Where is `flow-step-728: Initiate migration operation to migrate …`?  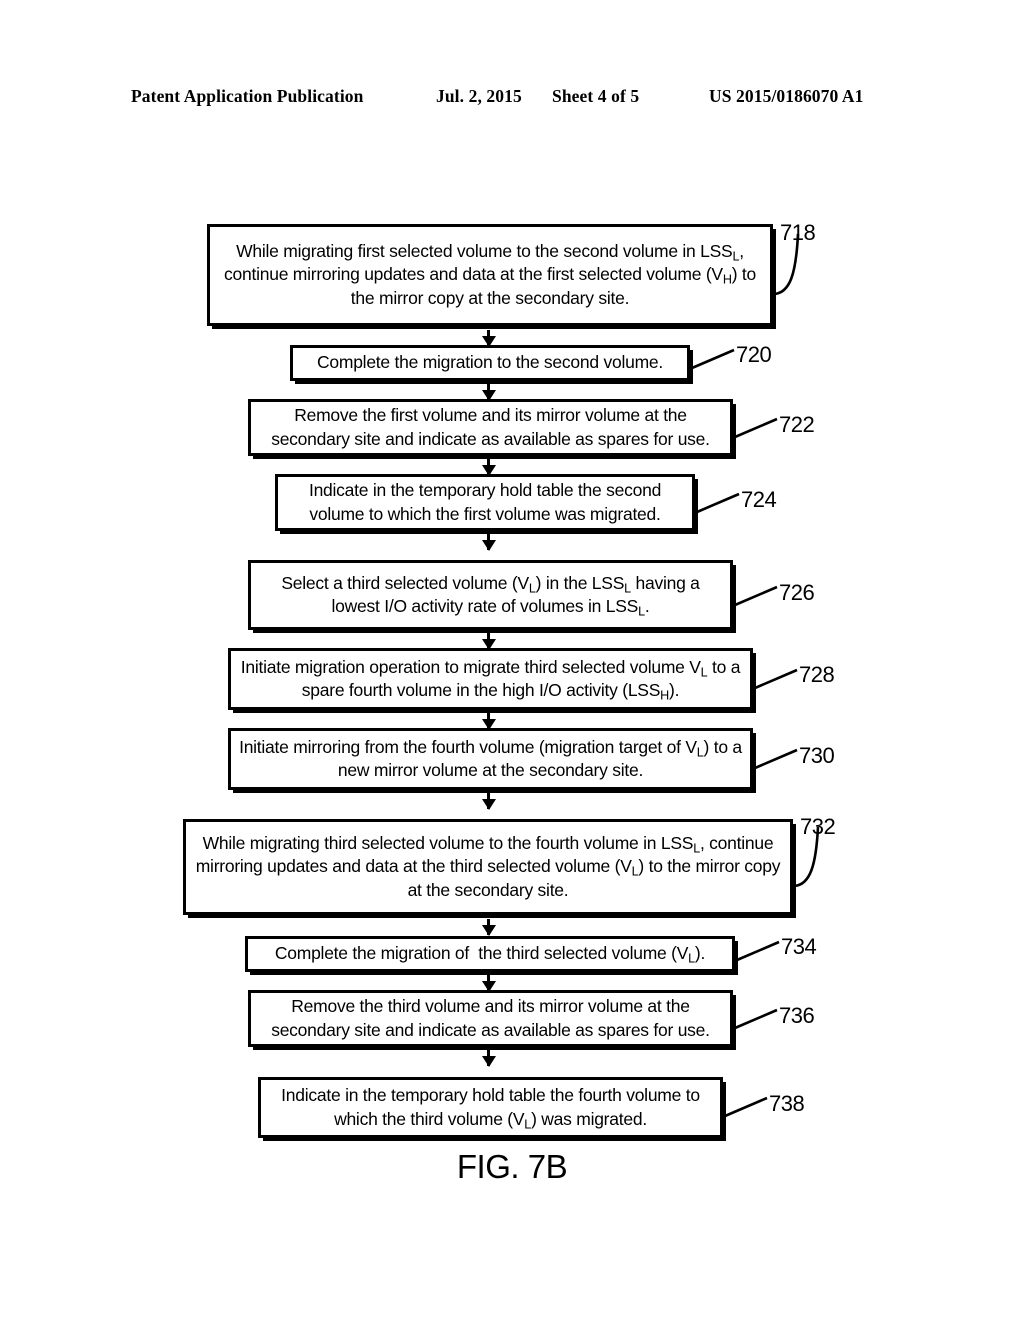 flow-step-728: Initiate migration operation to migrate … is located at coordinates (490, 679).